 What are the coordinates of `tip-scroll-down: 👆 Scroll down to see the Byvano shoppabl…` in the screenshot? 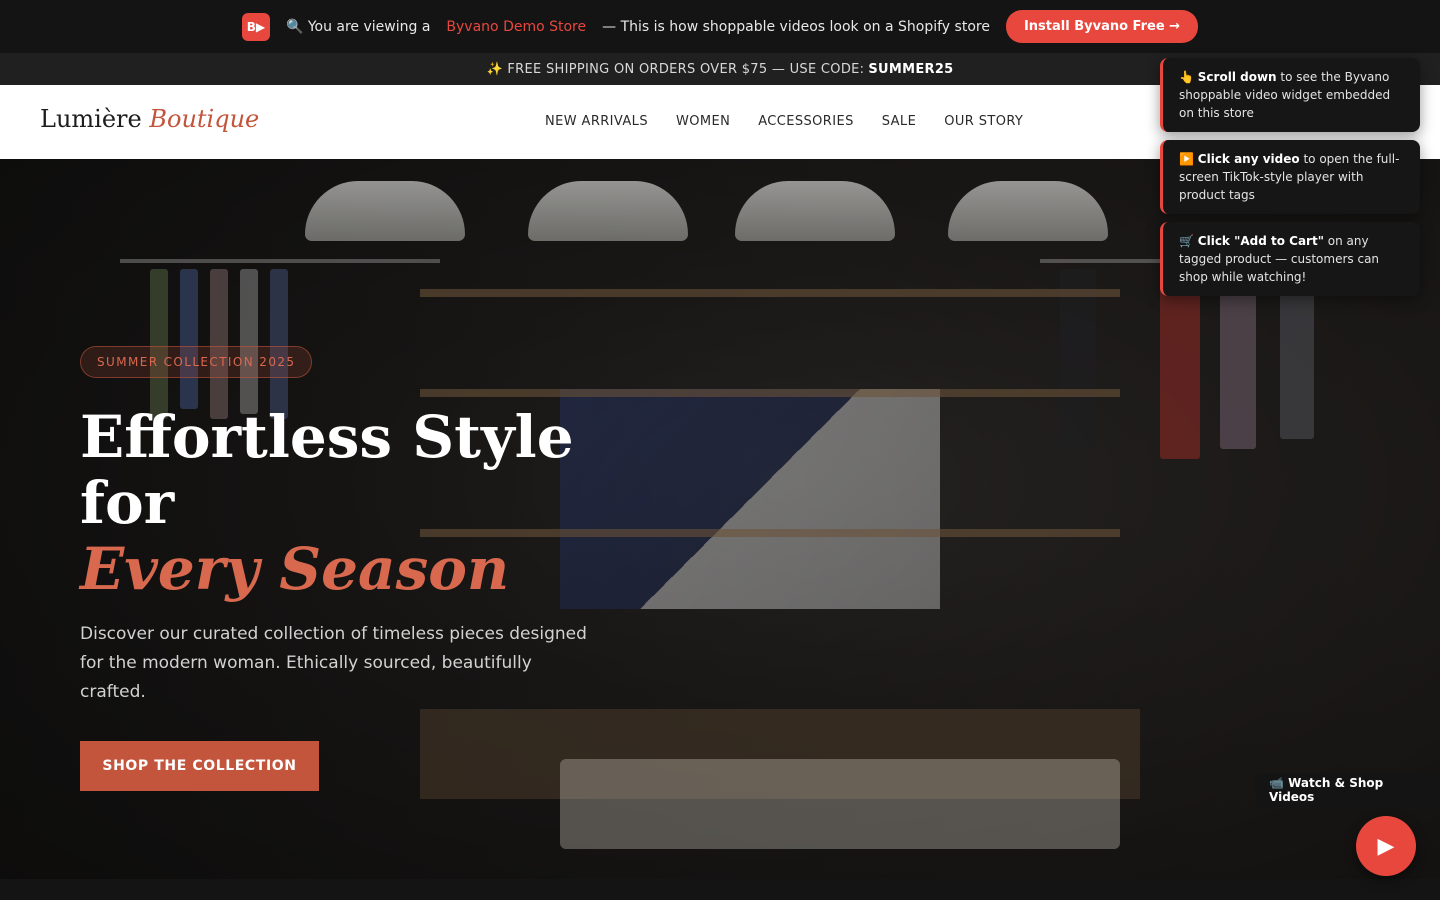 It's located at (1290, 95).